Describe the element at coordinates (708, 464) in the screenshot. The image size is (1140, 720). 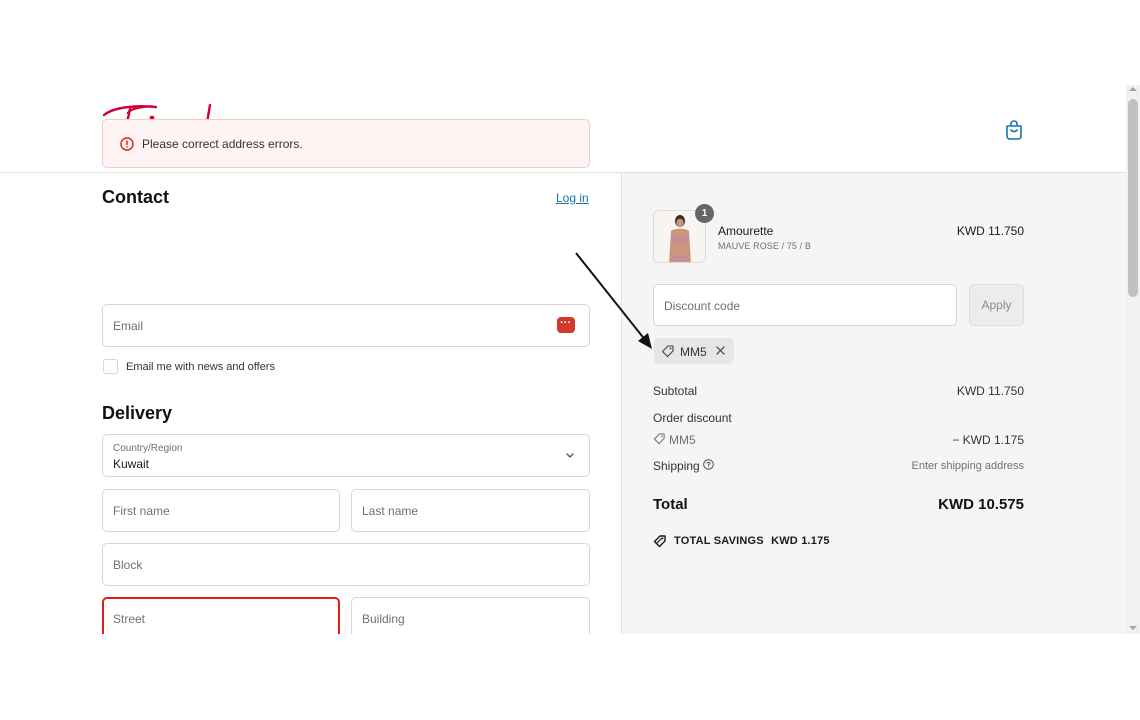
I see `help-circle-icon` at that location.